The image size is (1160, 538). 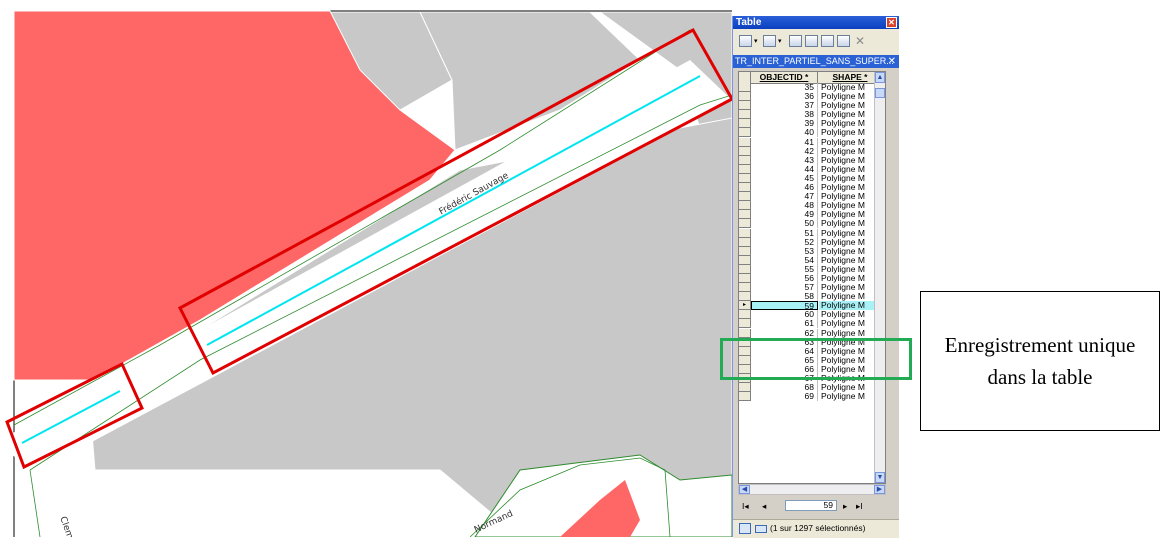 I want to click on tab-layer: TR_INTER_PARTIEL_SANS_SUPER... ✕, so click(x=816, y=61).